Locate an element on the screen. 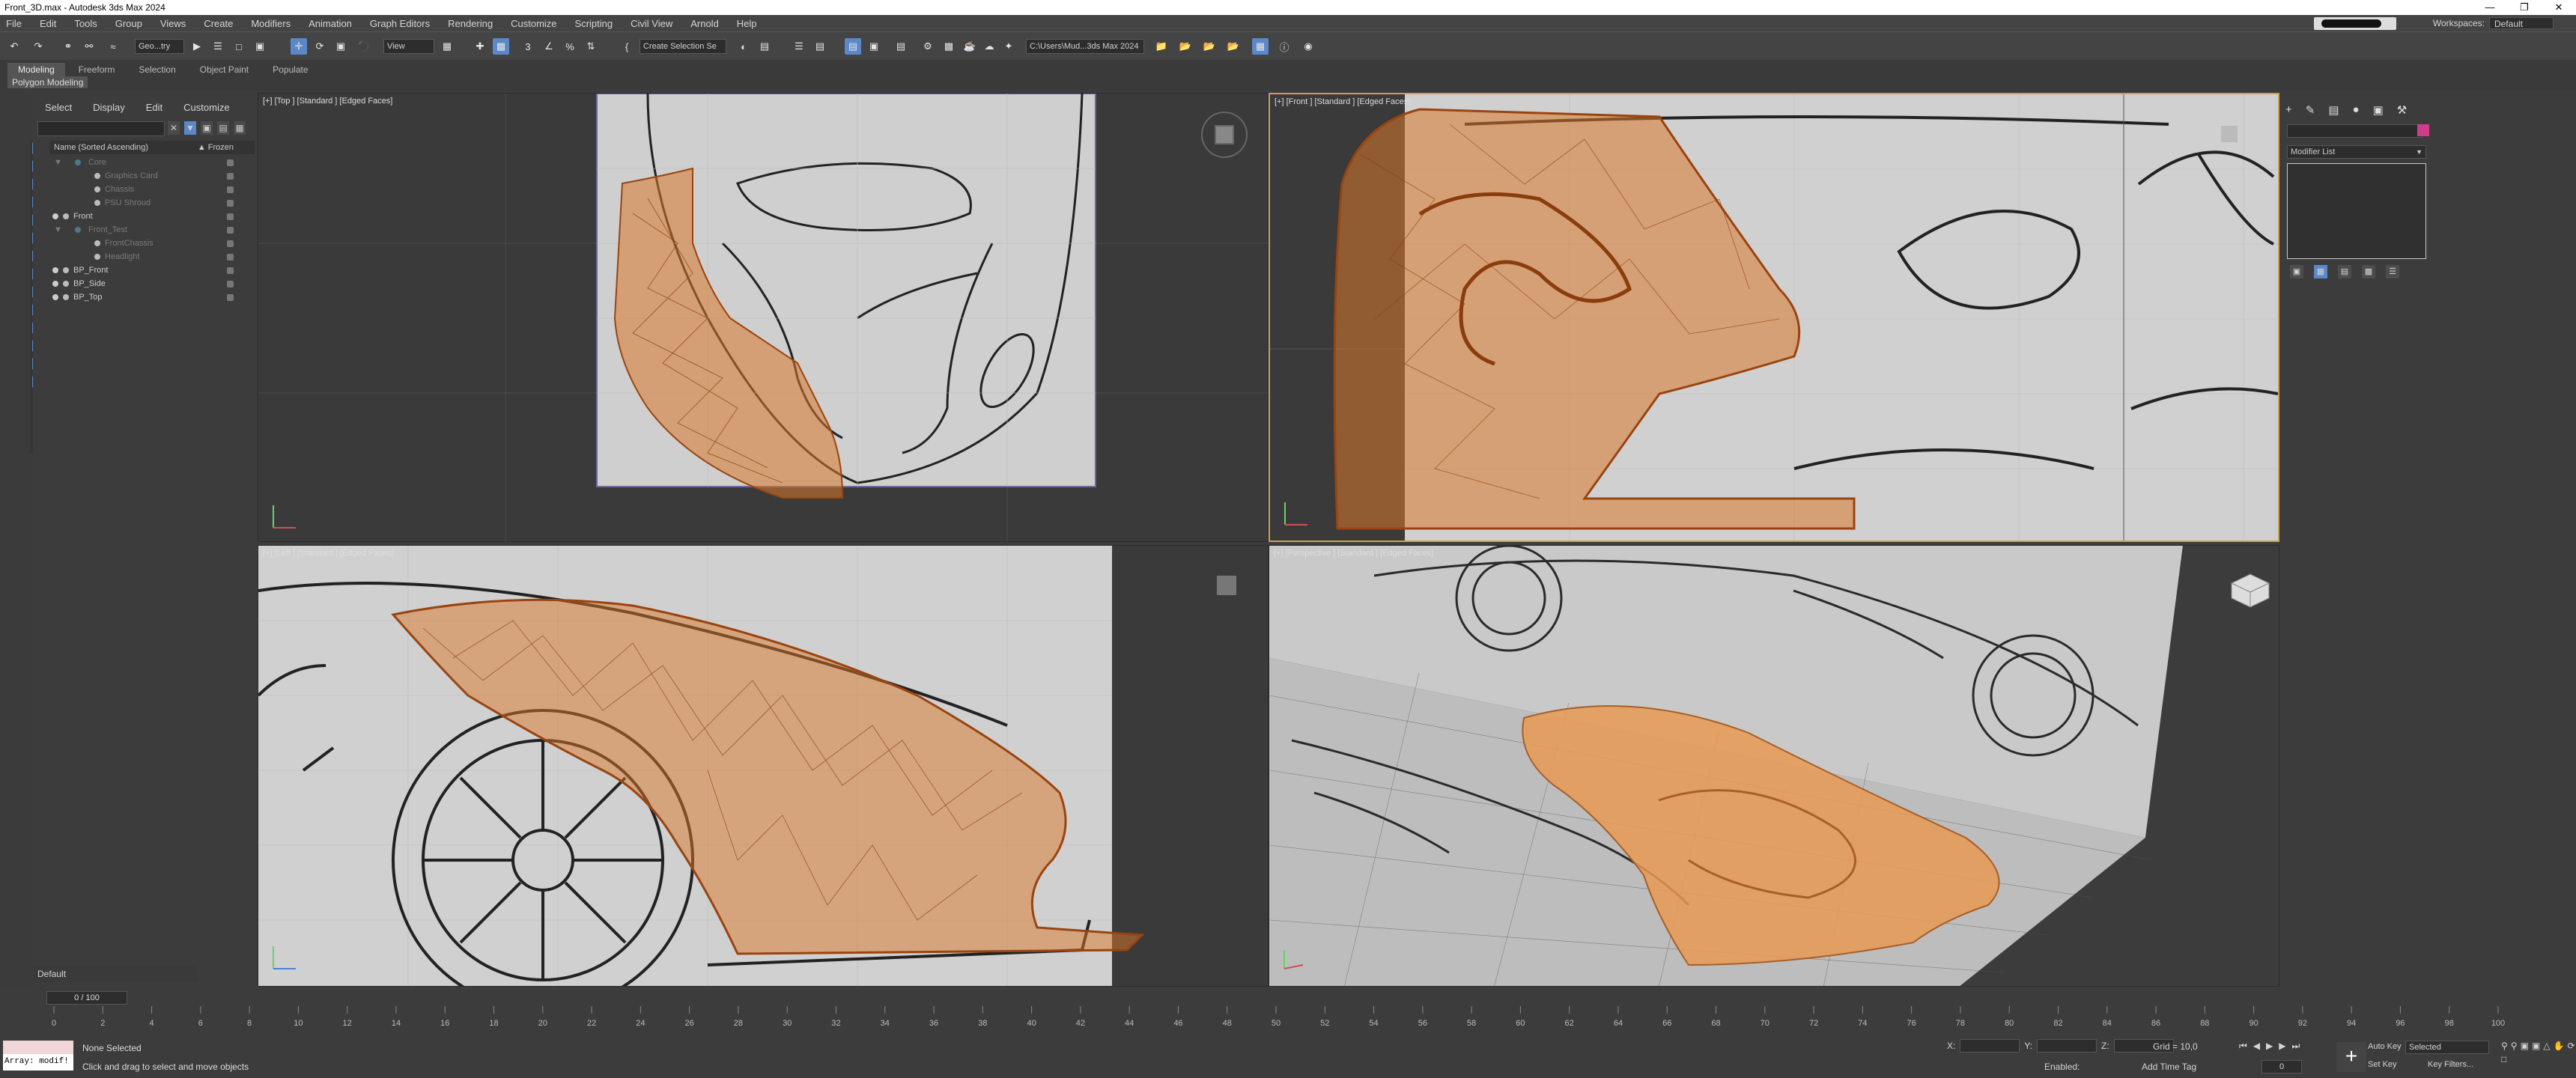 The height and width of the screenshot is (1078, 2576). tab-freeform: Freeform is located at coordinates (97, 69).